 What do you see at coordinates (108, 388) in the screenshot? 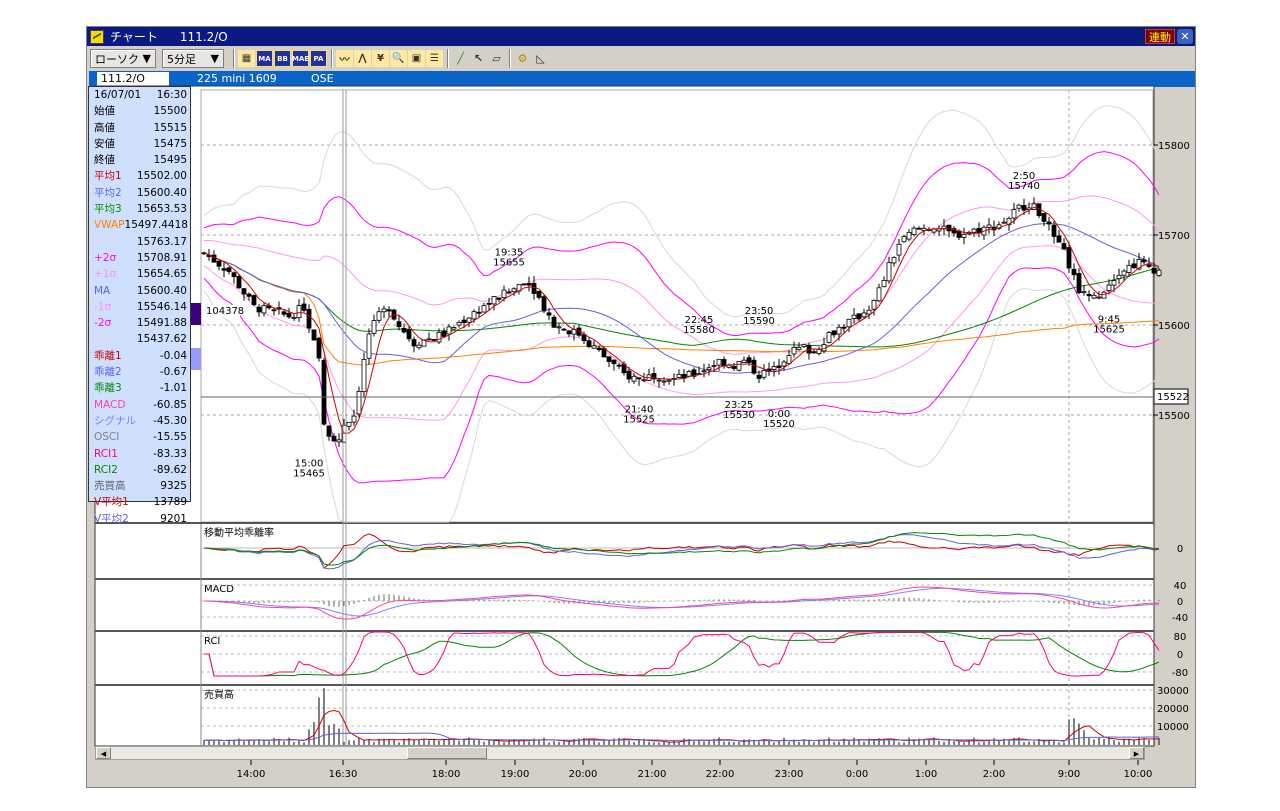
I see `info-label: 乖離3` at bounding box center [108, 388].